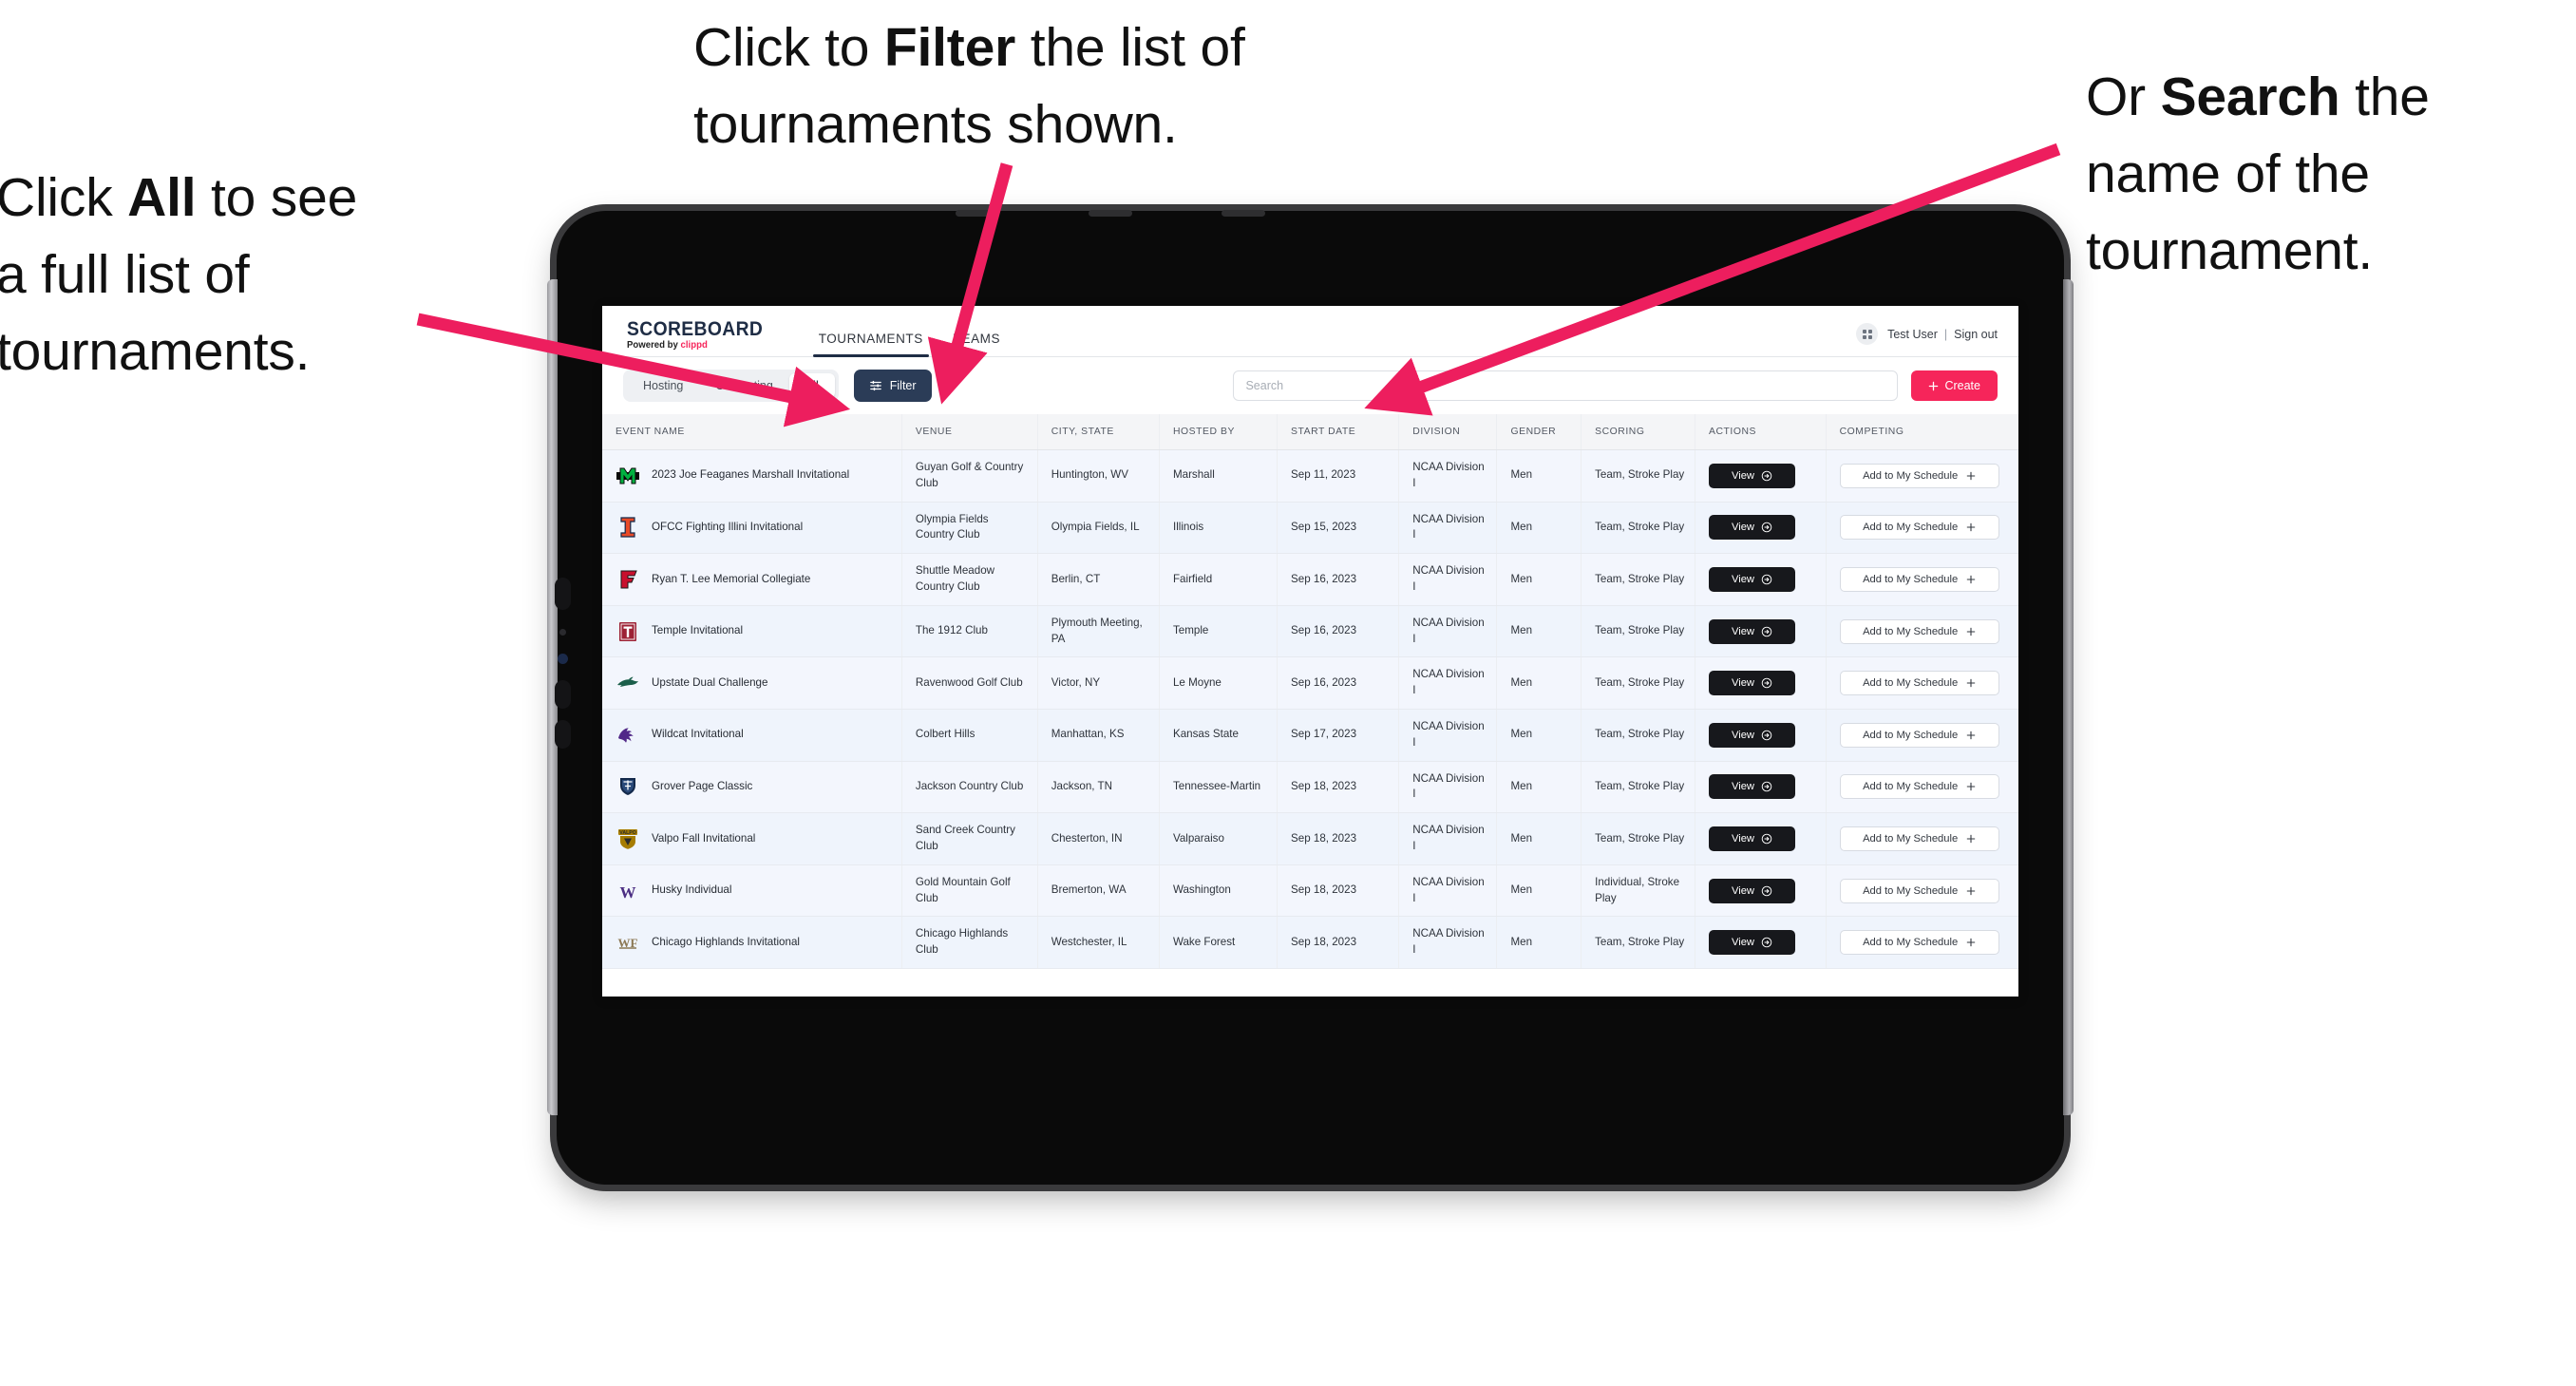  What do you see at coordinates (1098, 735) in the screenshot?
I see `cell-city-state: Manhattan, KS` at bounding box center [1098, 735].